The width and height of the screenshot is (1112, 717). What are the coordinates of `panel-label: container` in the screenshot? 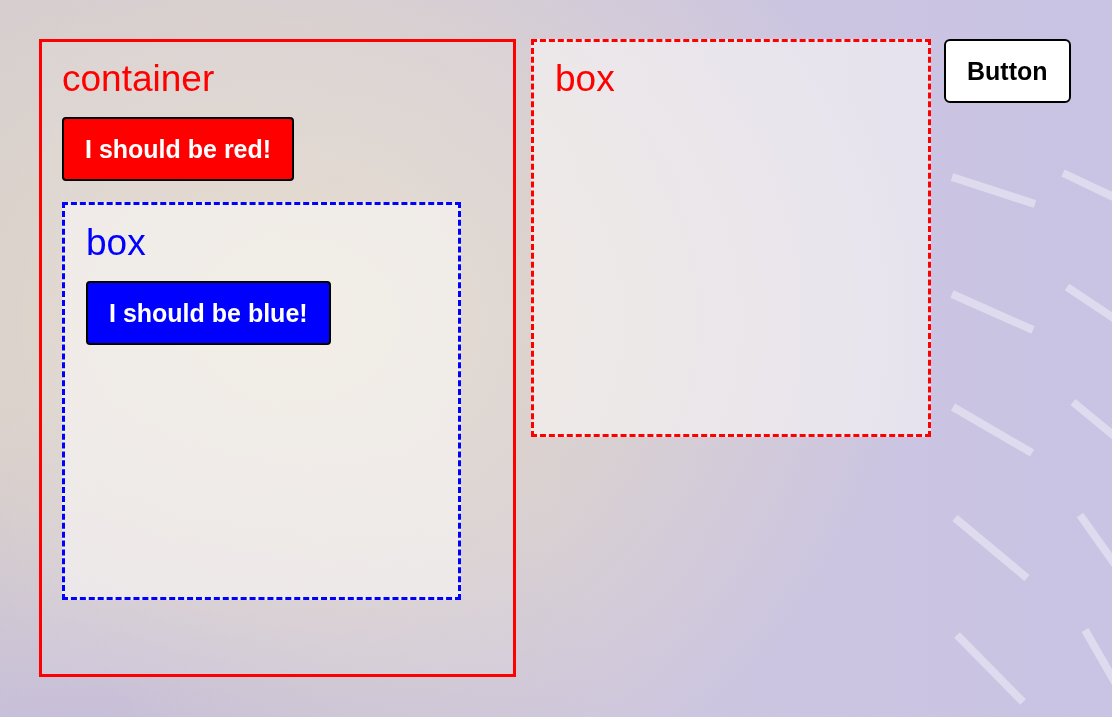 It's located at (138, 79).